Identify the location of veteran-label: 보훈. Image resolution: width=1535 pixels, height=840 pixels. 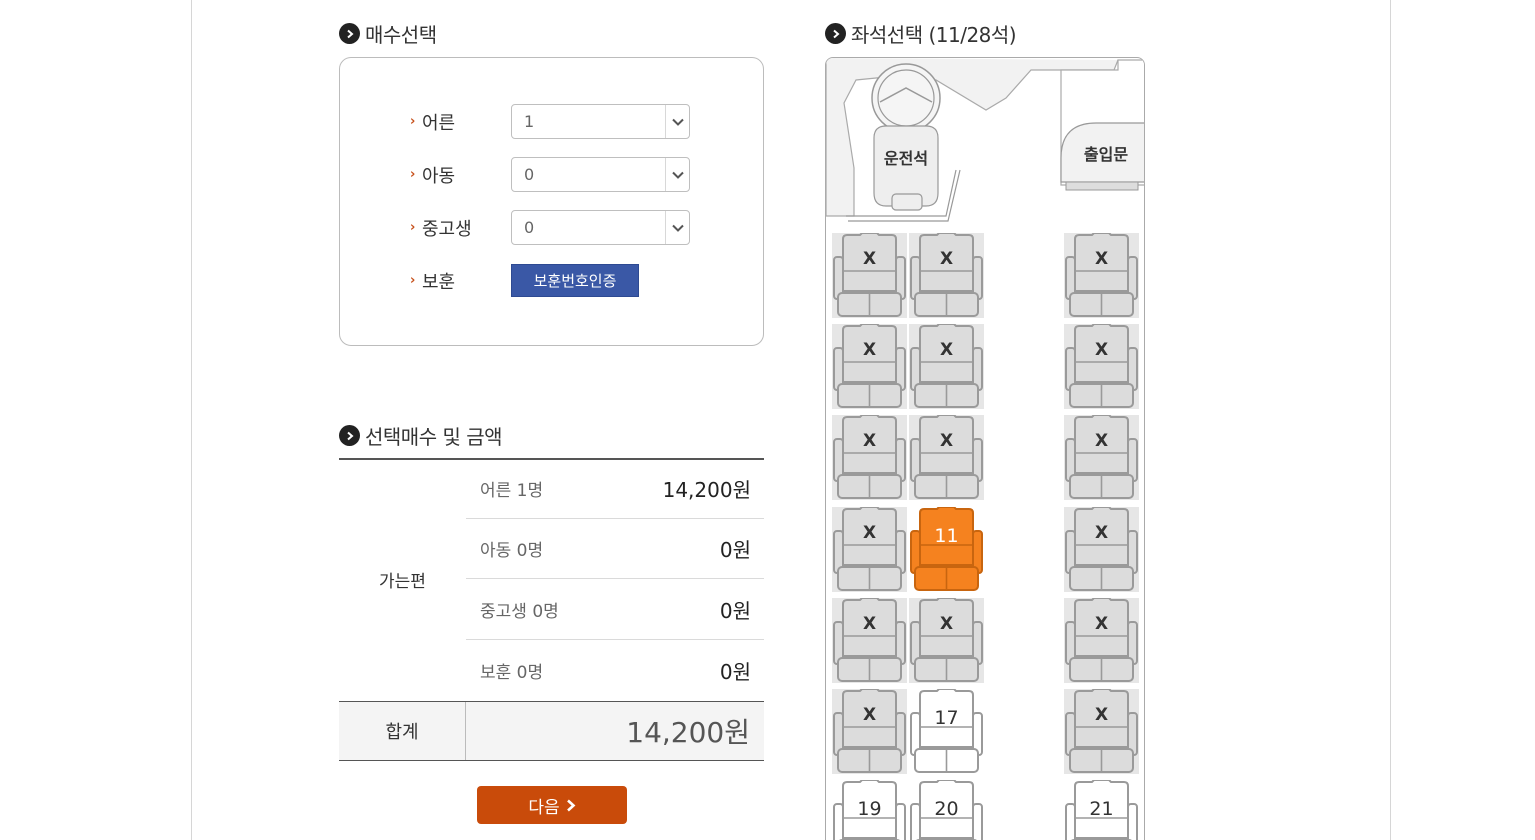
(439, 282).